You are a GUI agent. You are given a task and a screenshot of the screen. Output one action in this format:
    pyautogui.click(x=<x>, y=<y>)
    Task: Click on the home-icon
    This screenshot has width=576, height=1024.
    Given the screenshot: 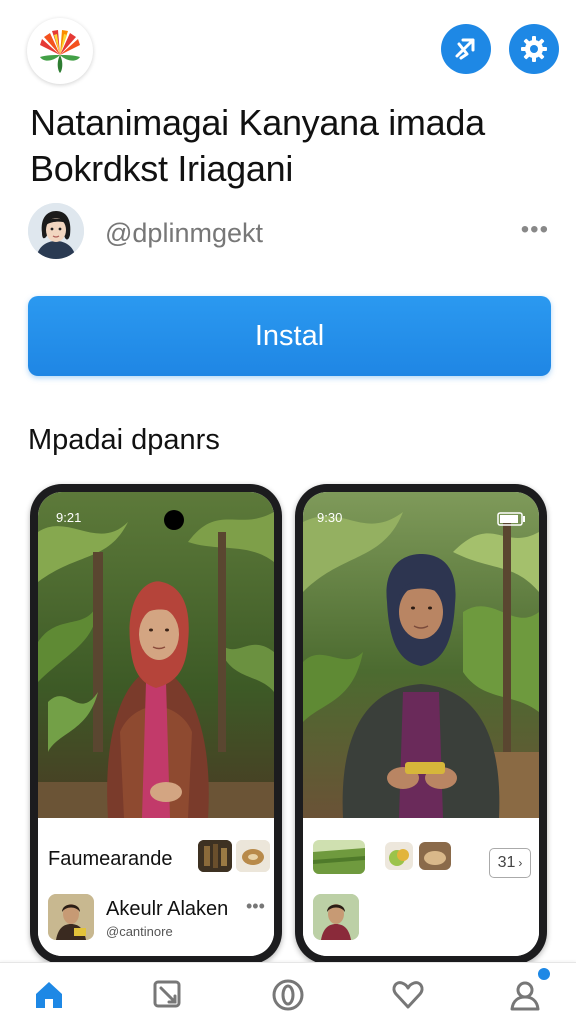 What is the action you would take?
    pyautogui.click(x=49, y=995)
    